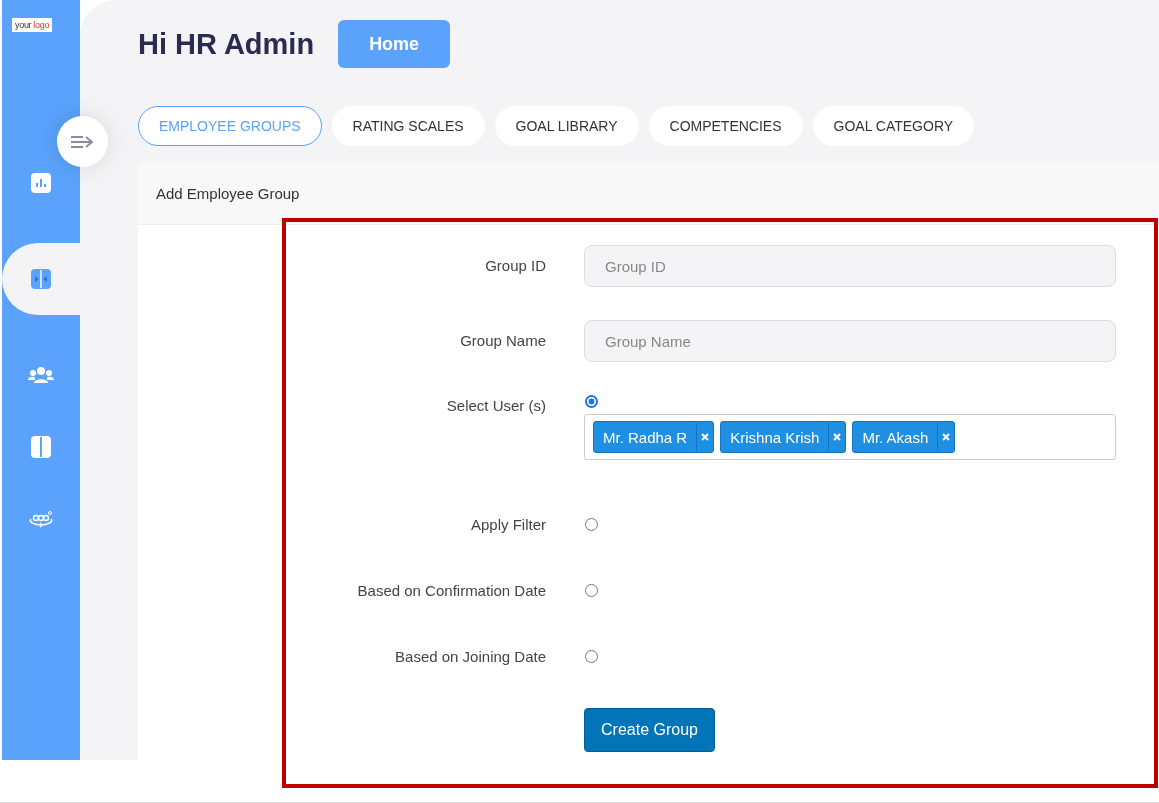 The image size is (1159, 803). What do you see at coordinates (893, 126) in the screenshot?
I see `tab: GOAL CATEGORY` at bounding box center [893, 126].